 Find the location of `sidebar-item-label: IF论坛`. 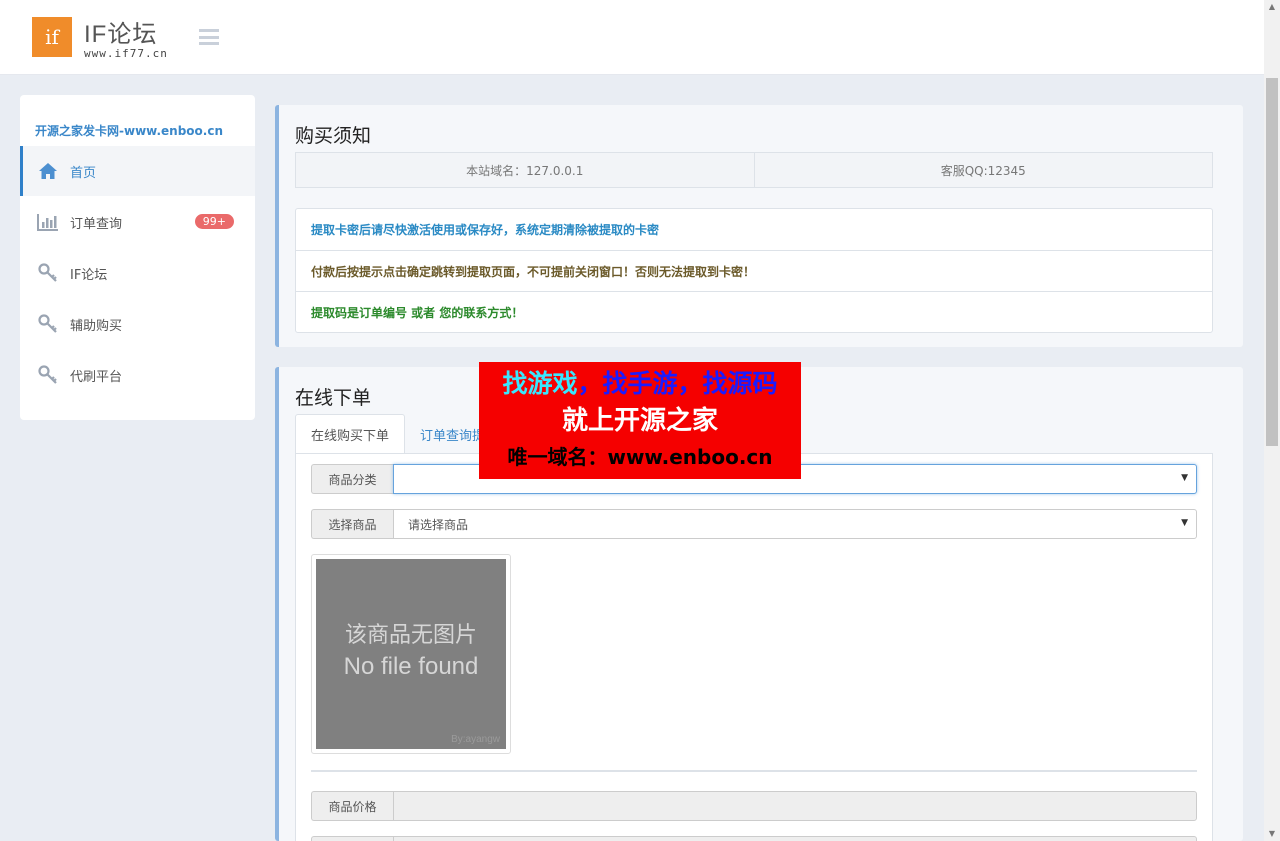

sidebar-item-label: IF论坛 is located at coordinates (89, 275).